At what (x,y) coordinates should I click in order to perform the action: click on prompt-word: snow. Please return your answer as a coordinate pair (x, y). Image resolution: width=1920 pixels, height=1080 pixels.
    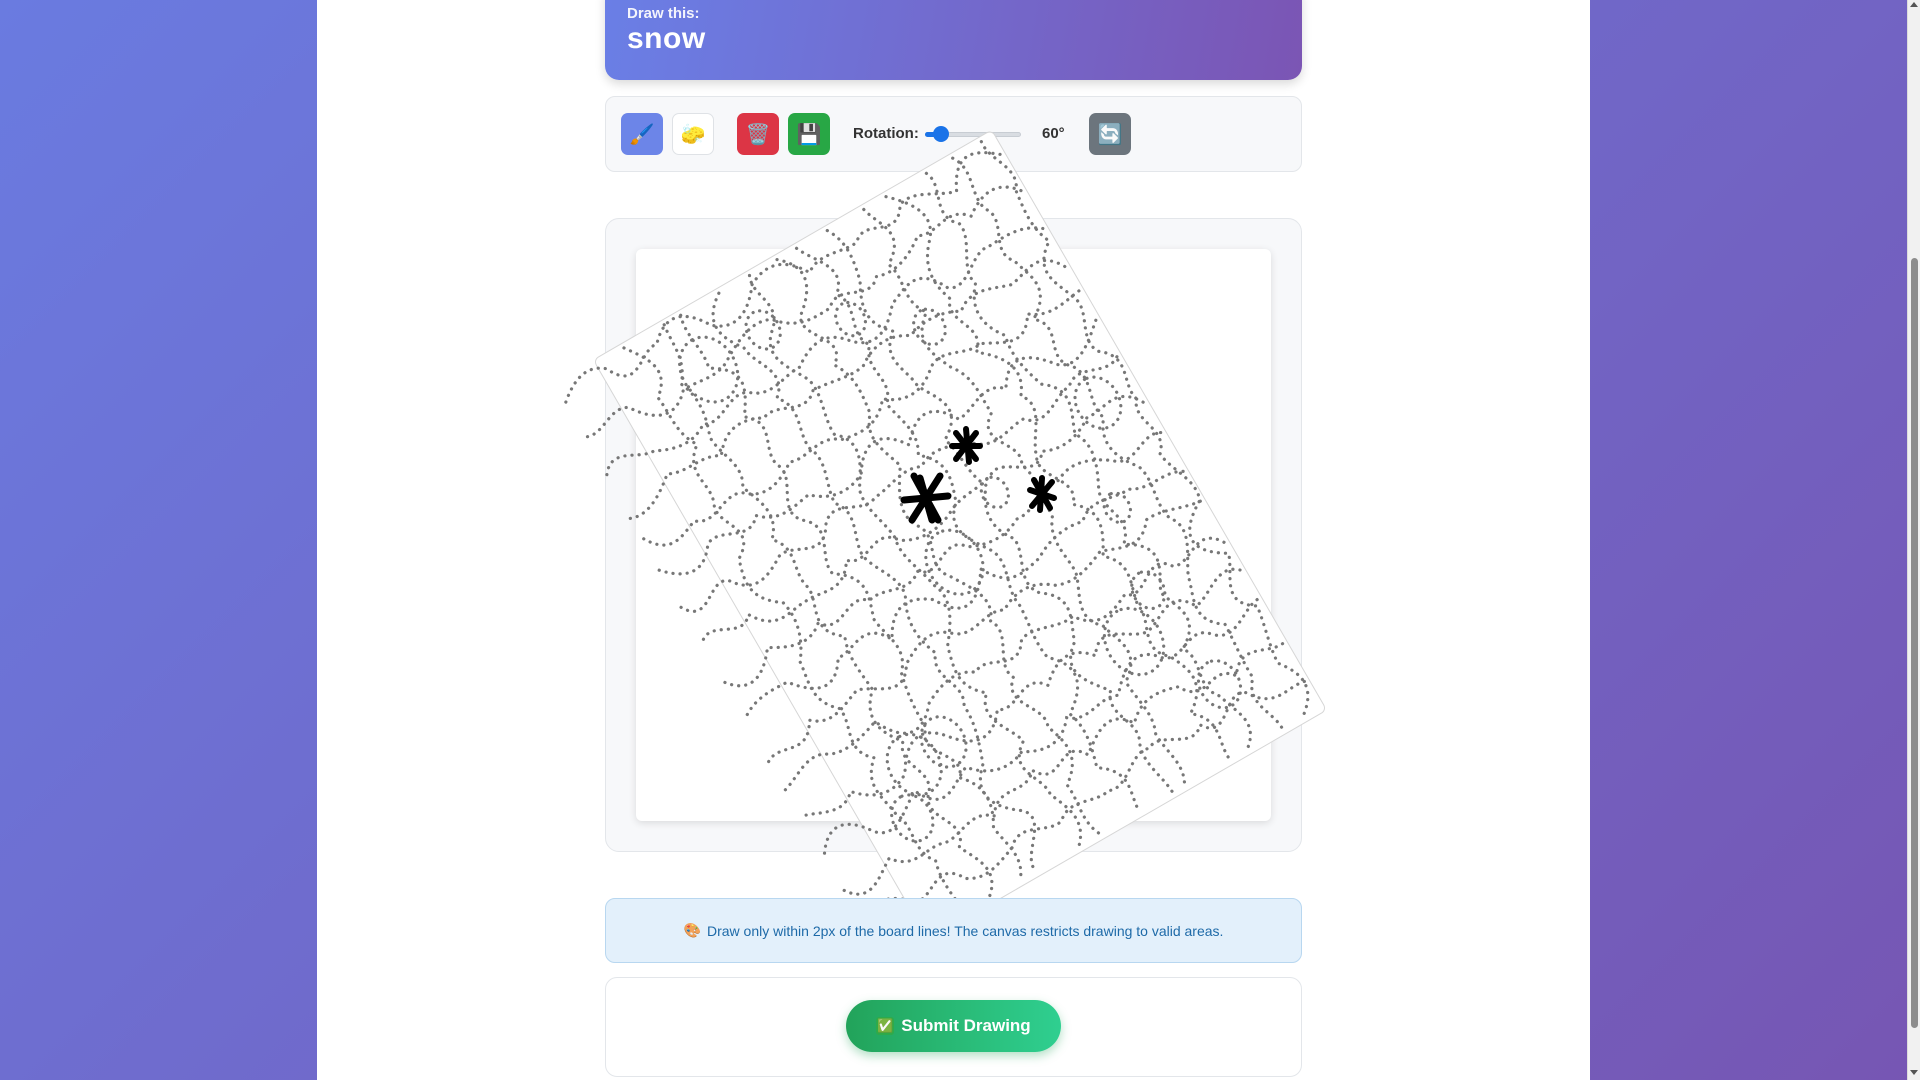
    Looking at the image, I should click on (666, 38).